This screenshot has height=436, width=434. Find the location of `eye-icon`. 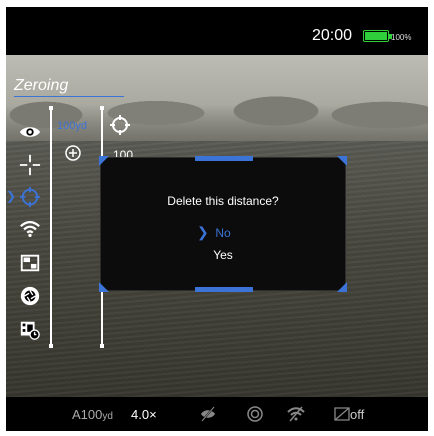

eye-icon is located at coordinates (30, 132).